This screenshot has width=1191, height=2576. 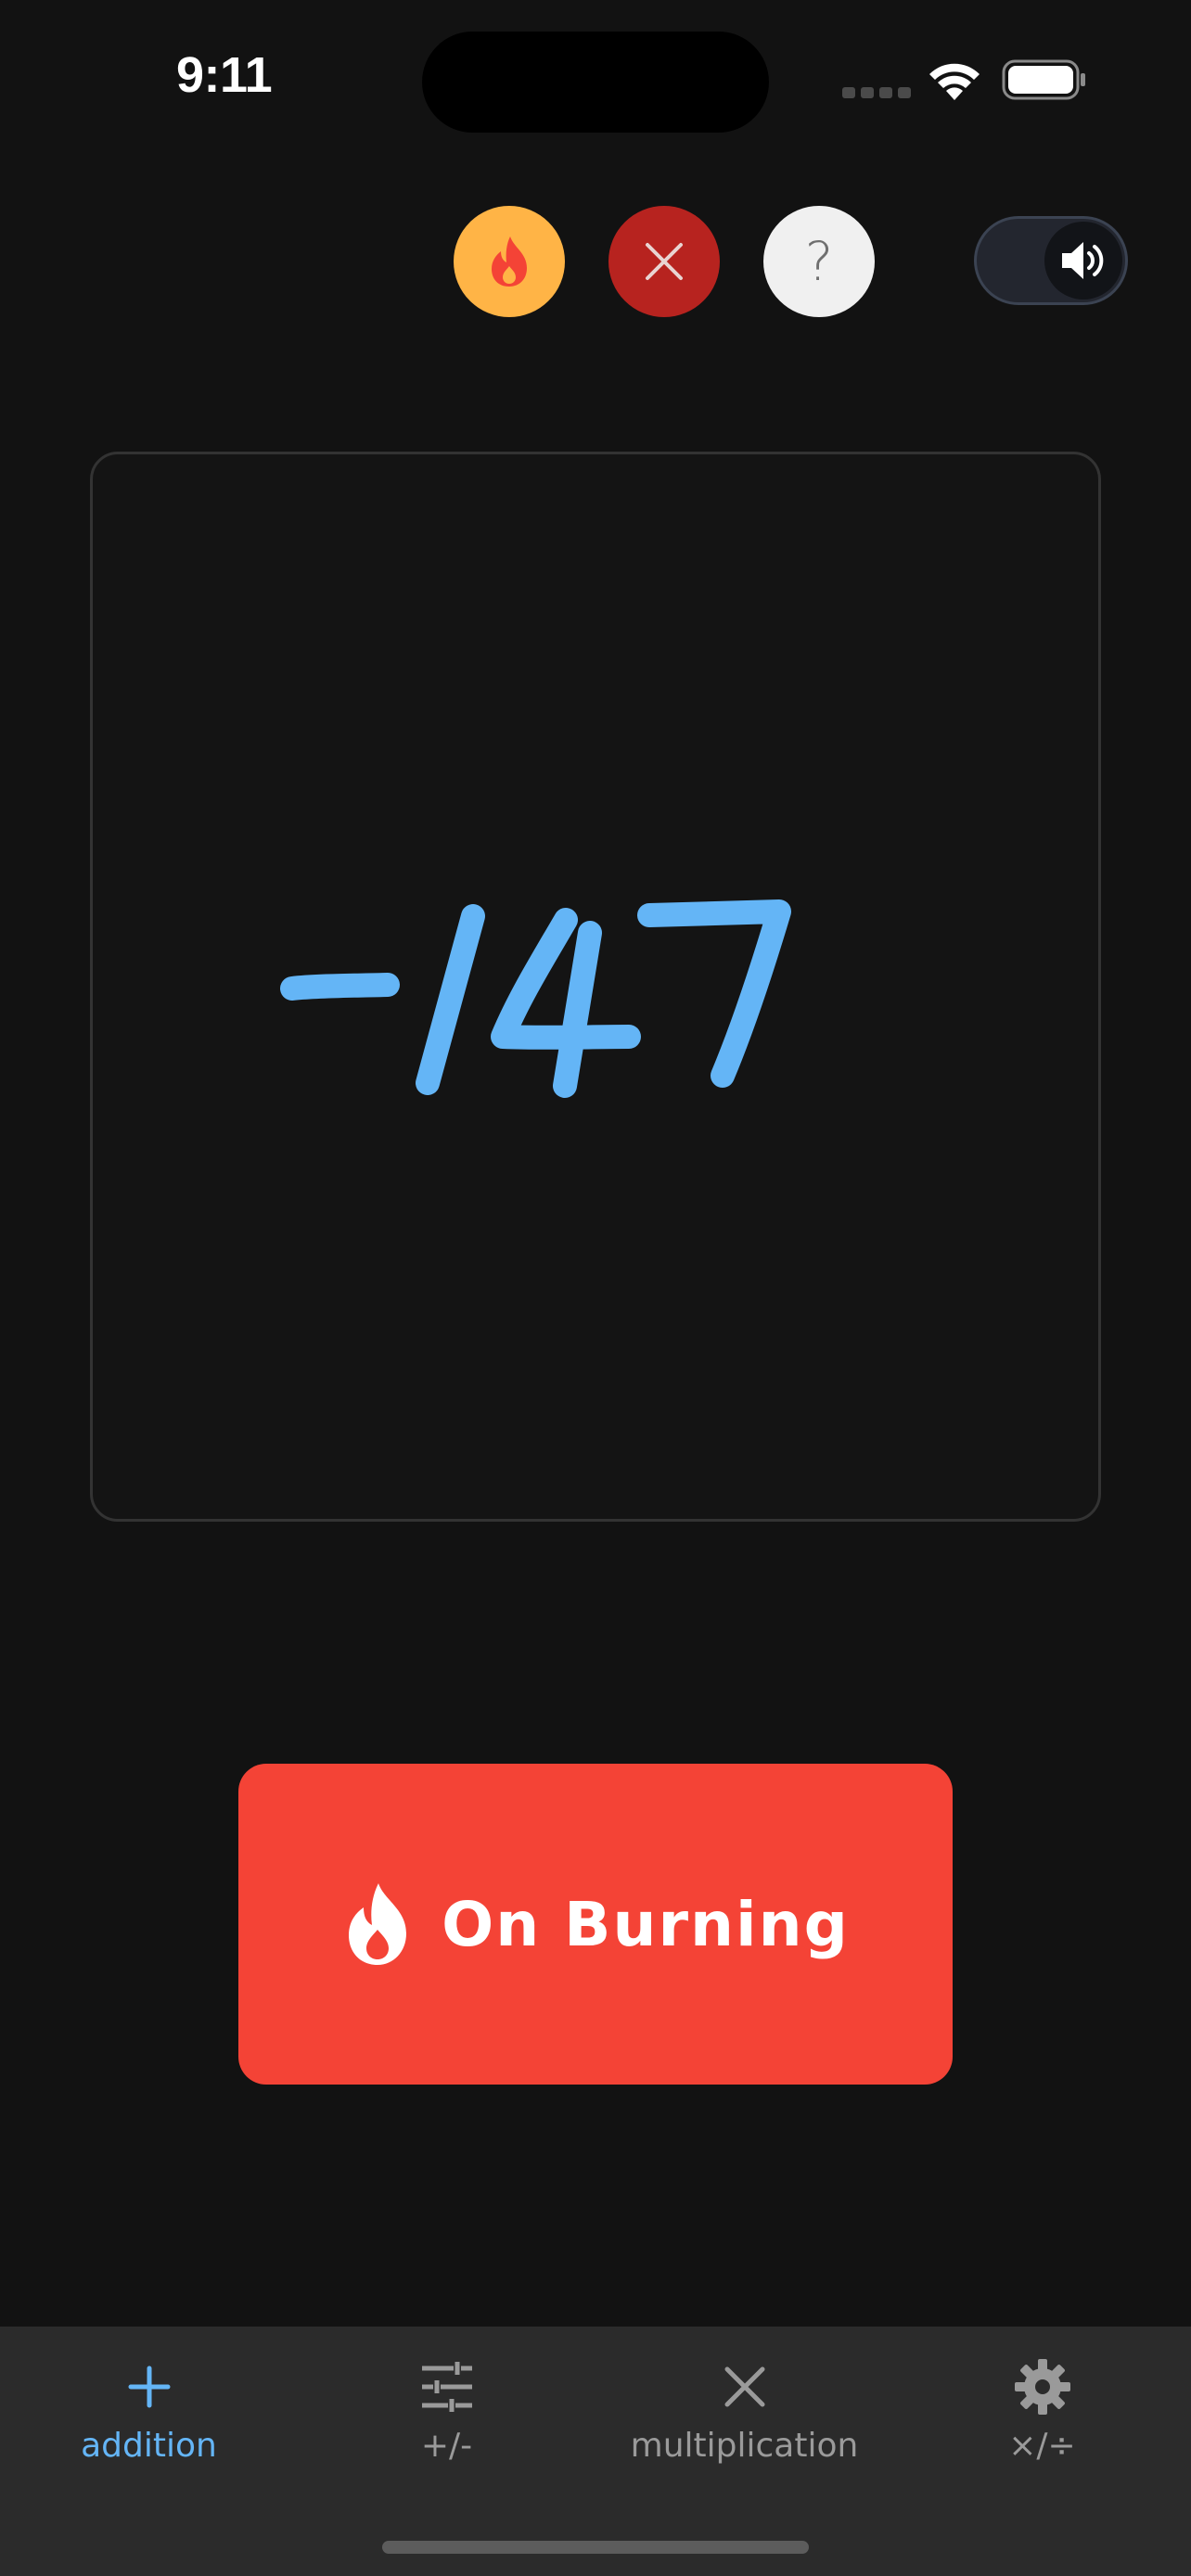 I want to click on gear-icon, so click(x=1042, y=2386).